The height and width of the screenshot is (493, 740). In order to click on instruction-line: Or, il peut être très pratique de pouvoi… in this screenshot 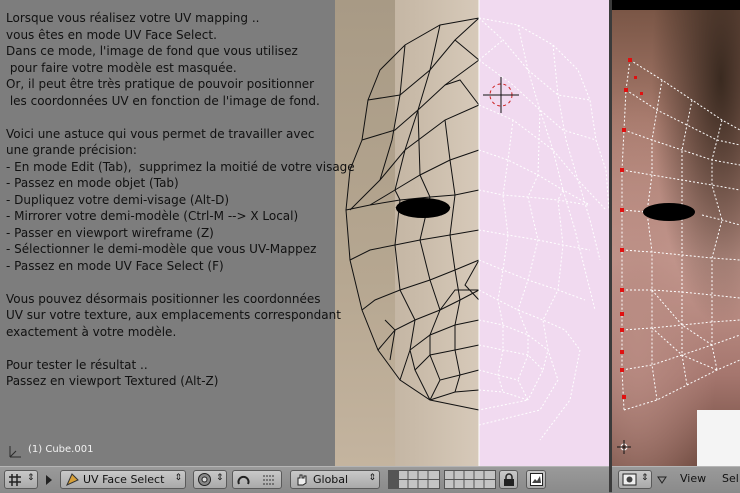, I will do `click(160, 84)`.